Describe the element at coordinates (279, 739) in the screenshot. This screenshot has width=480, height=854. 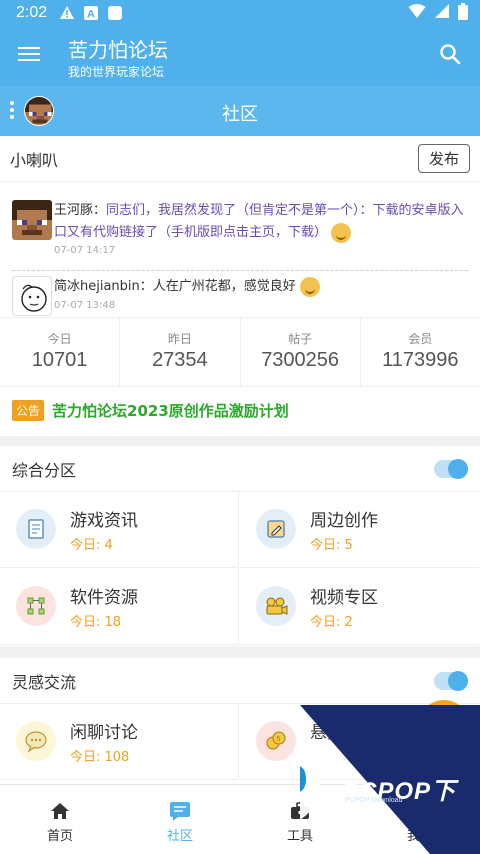
I see `svg-text: 5` at that location.